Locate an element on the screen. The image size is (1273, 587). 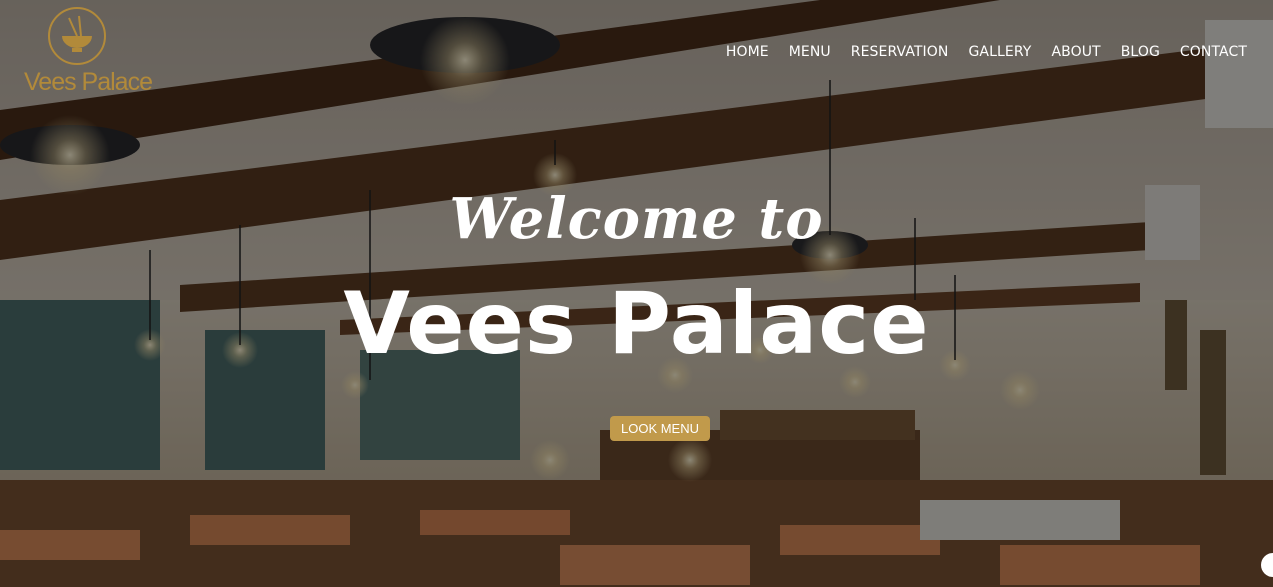
look-menu-button: LOOK MENU is located at coordinates (660, 428).